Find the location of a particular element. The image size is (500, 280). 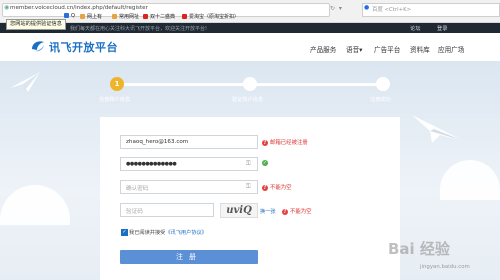

nav-ad-platform: 广告平台 is located at coordinates (387, 49).